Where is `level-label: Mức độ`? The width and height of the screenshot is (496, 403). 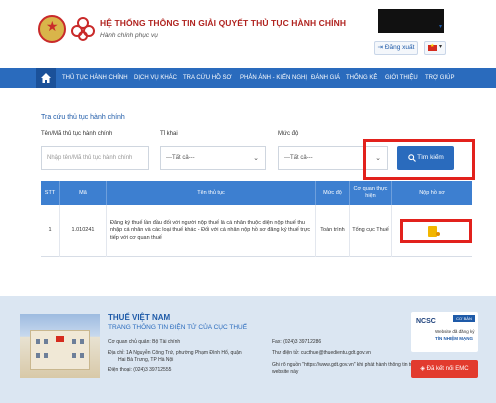
level-label: Mức độ is located at coordinates (288, 134).